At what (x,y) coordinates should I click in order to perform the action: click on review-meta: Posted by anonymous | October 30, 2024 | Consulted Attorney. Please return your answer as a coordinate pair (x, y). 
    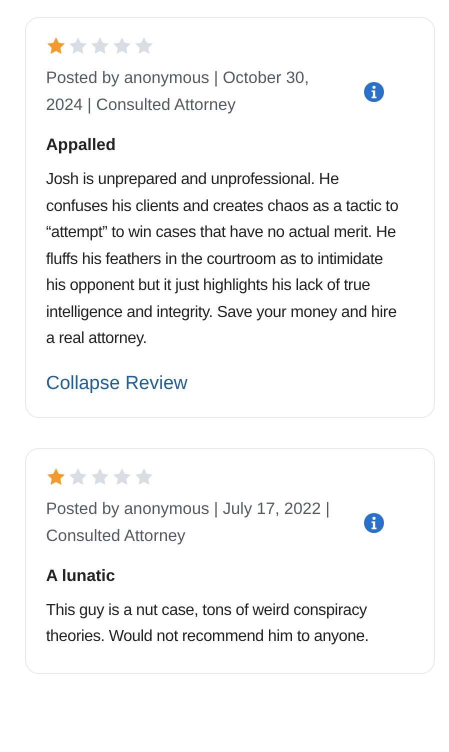
    Looking at the image, I should click on (178, 92).